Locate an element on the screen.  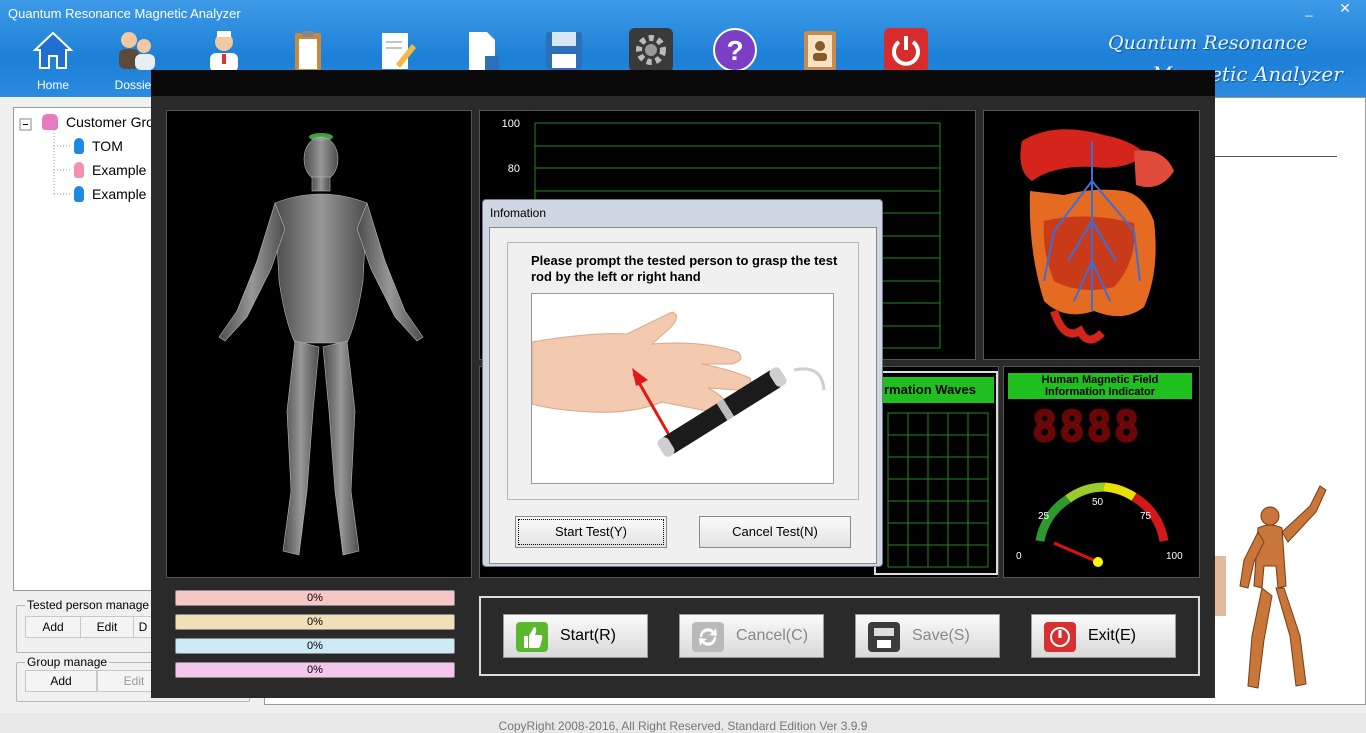
test-window-header is located at coordinates (683, 83).